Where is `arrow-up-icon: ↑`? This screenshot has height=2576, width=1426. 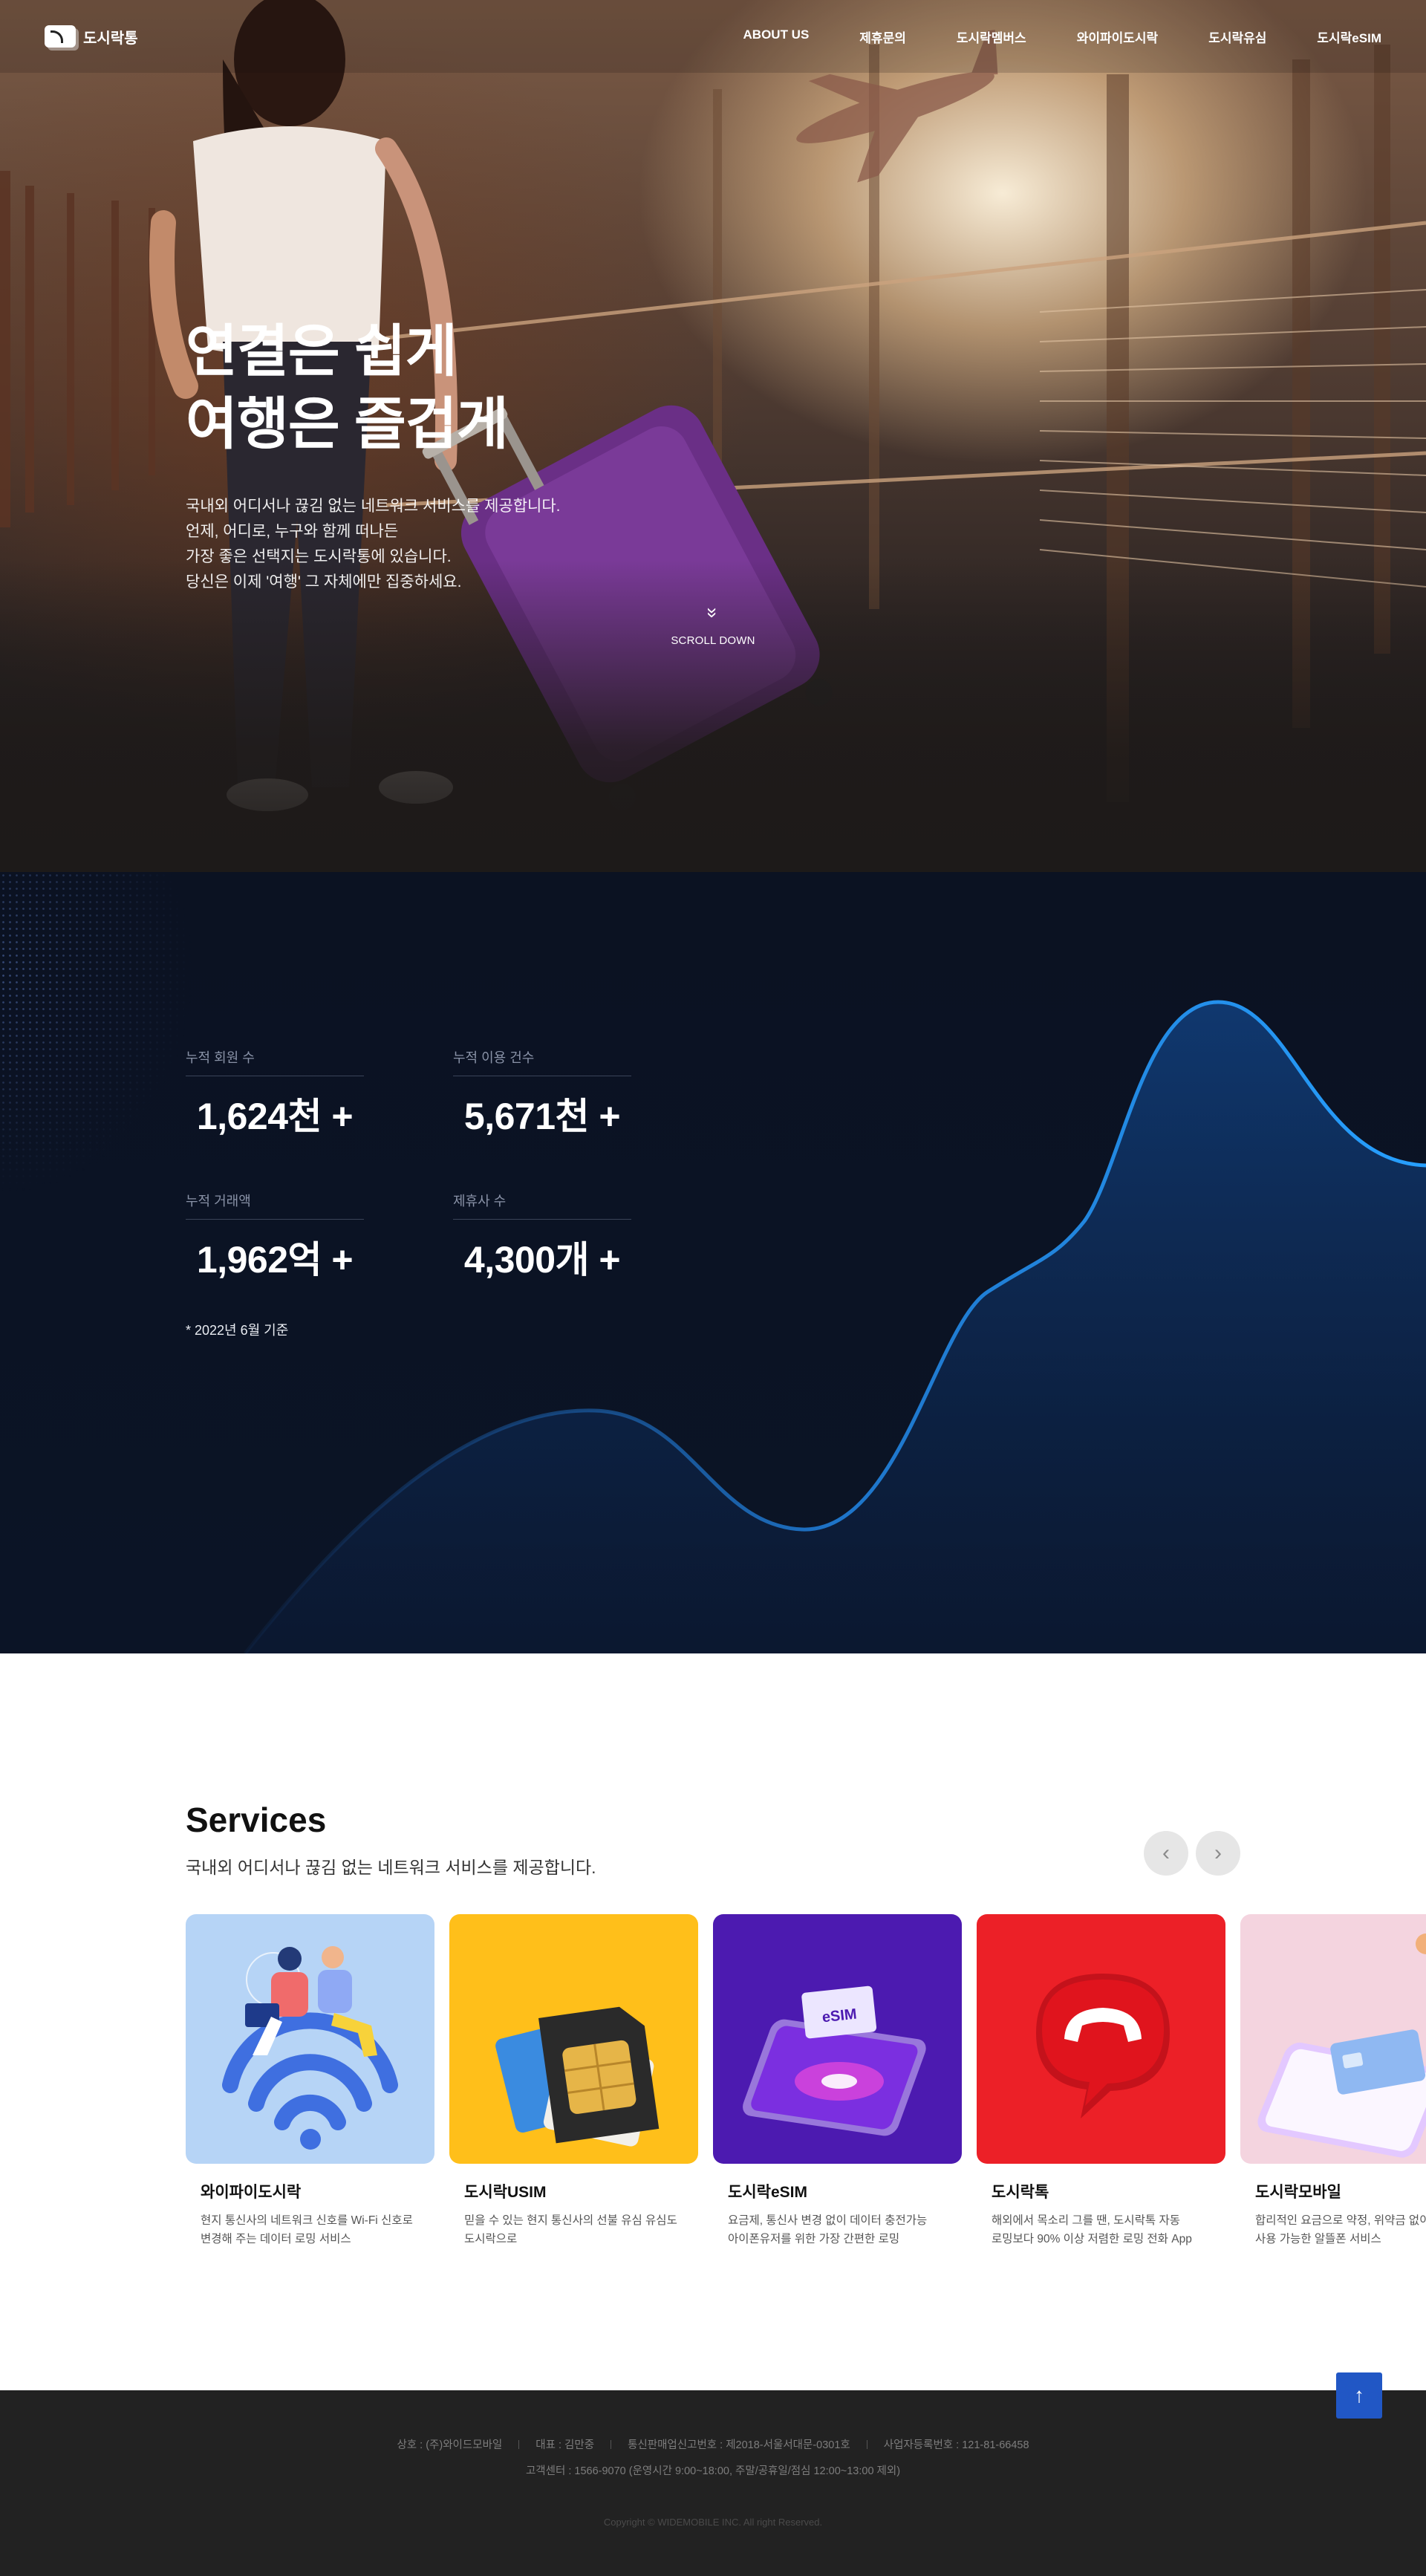 arrow-up-icon: ↑ is located at coordinates (1359, 2395).